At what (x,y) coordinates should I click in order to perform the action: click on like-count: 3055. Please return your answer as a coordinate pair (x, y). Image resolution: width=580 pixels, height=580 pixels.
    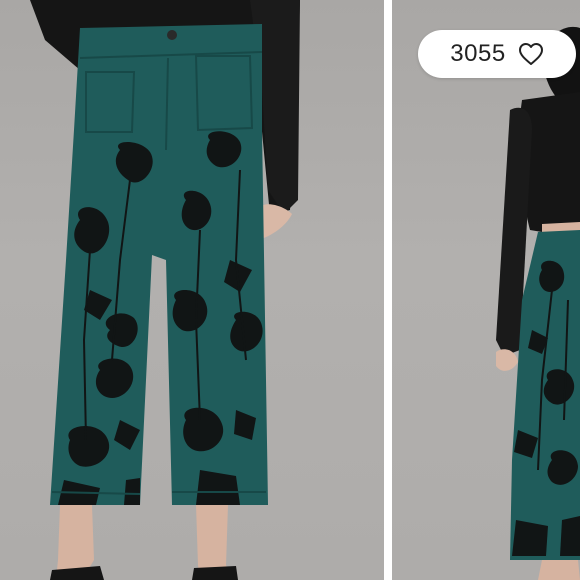
    Looking at the image, I should click on (478, 53).